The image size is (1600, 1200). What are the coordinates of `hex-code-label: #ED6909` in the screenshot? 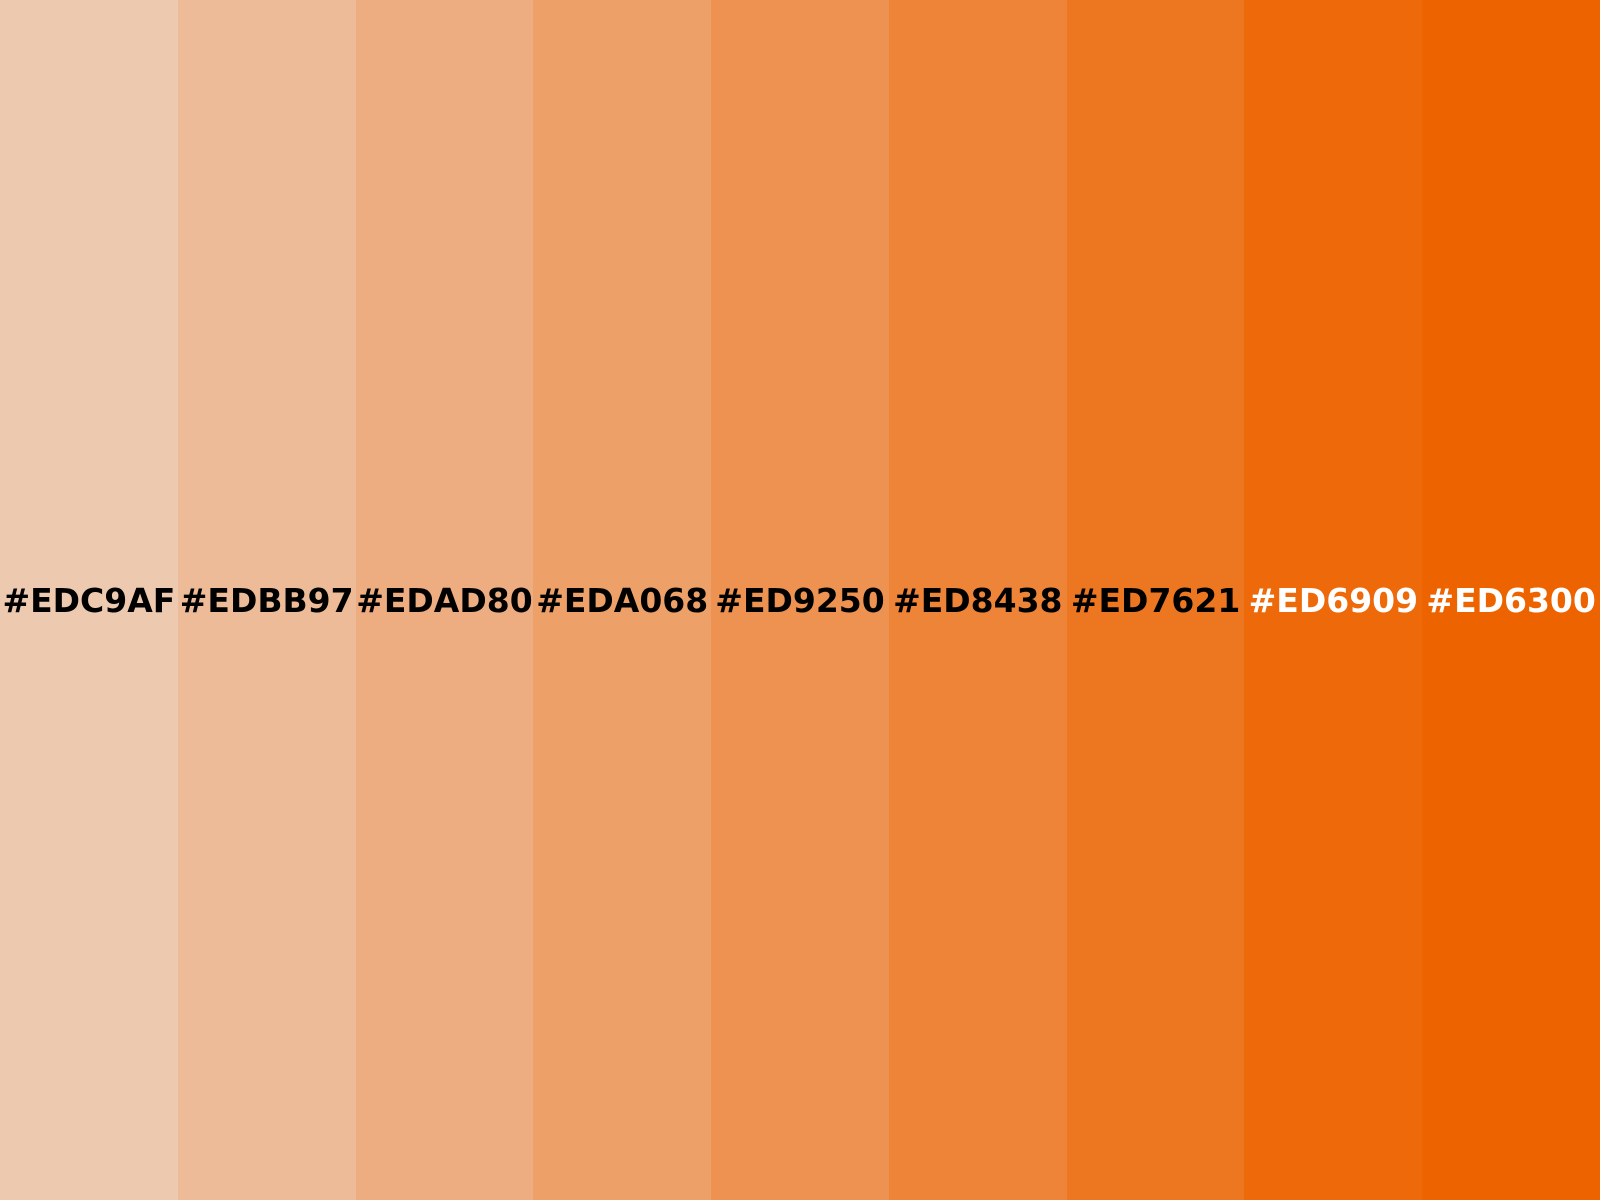 It's located at (1333, 600).